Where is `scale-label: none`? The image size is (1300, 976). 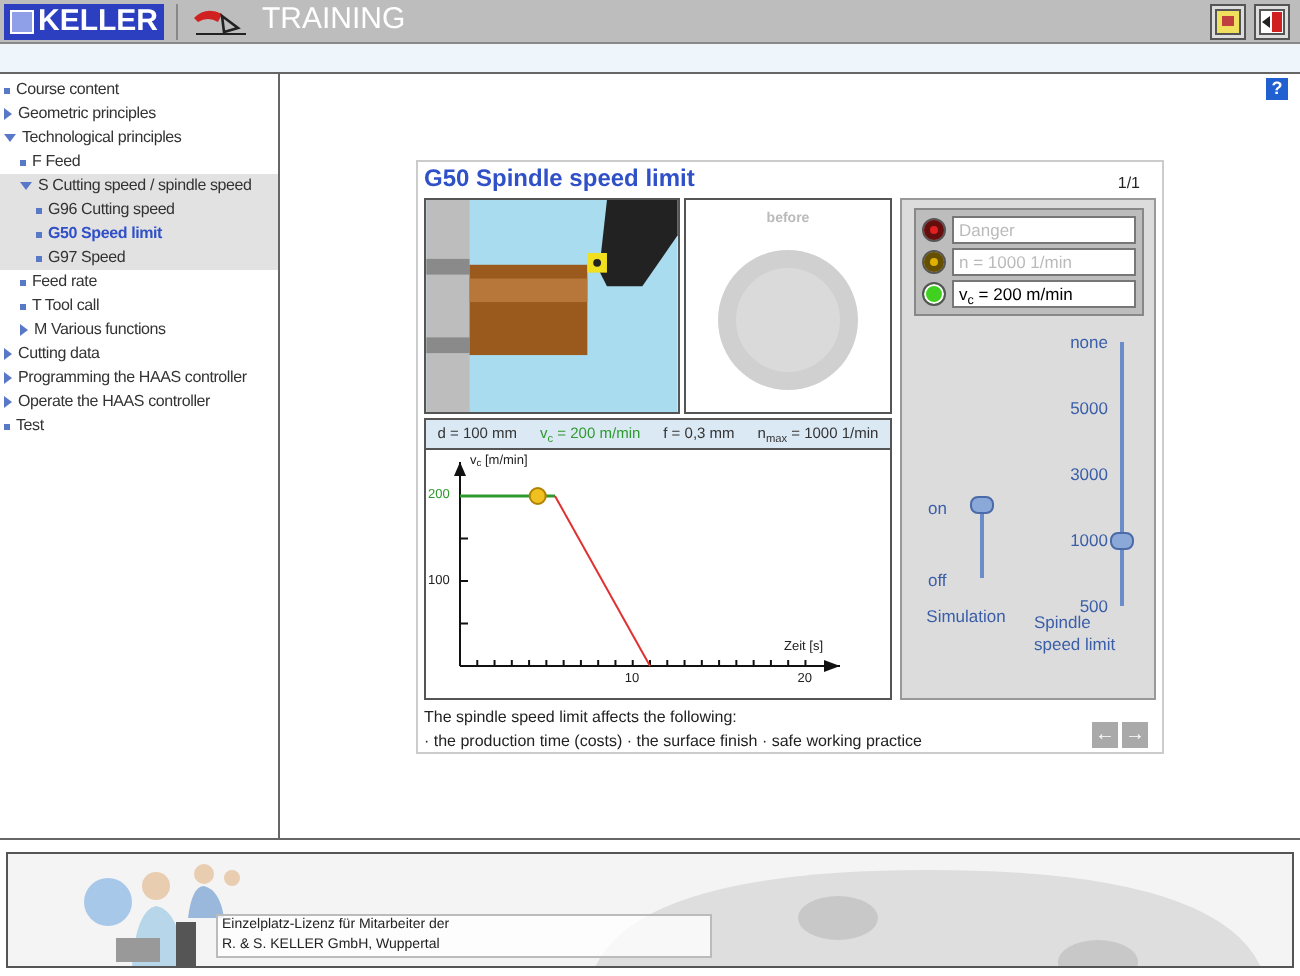 scale-label: none is located at coordinates (1089, 342).